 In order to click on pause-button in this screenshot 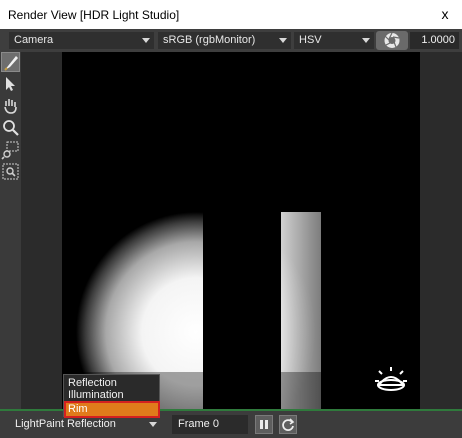, I will do `click(264, 424)`.